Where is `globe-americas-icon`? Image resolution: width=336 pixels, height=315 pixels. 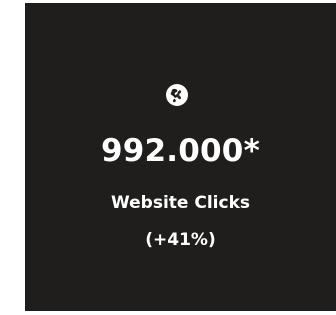
globe-americas-icon is located at coordinates (177, 95).